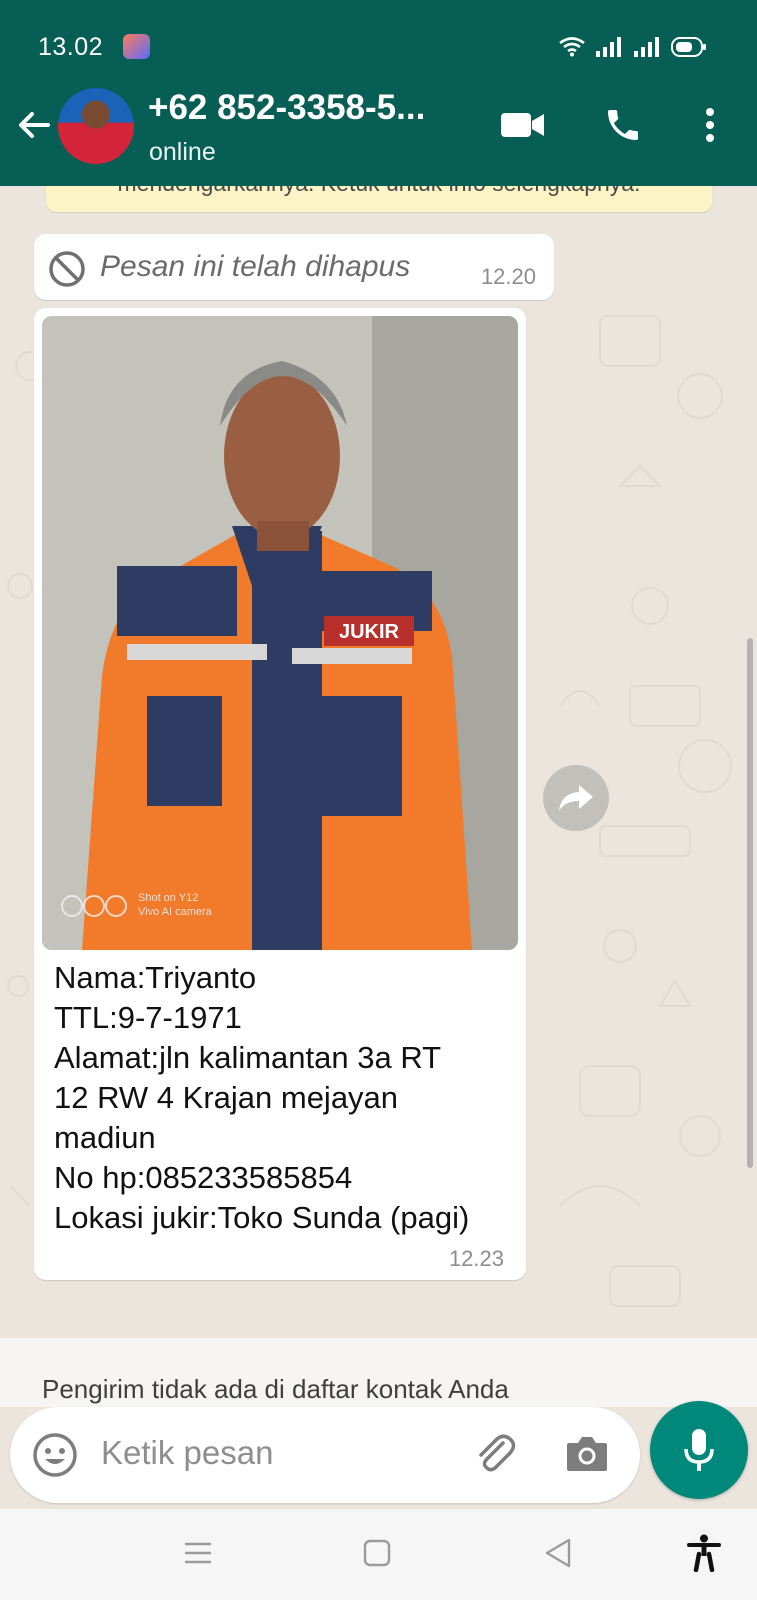  What do you see at coordinates (182, 152) in the screenshot?
I see `contact-status: online` at bounding box center [182, 152].